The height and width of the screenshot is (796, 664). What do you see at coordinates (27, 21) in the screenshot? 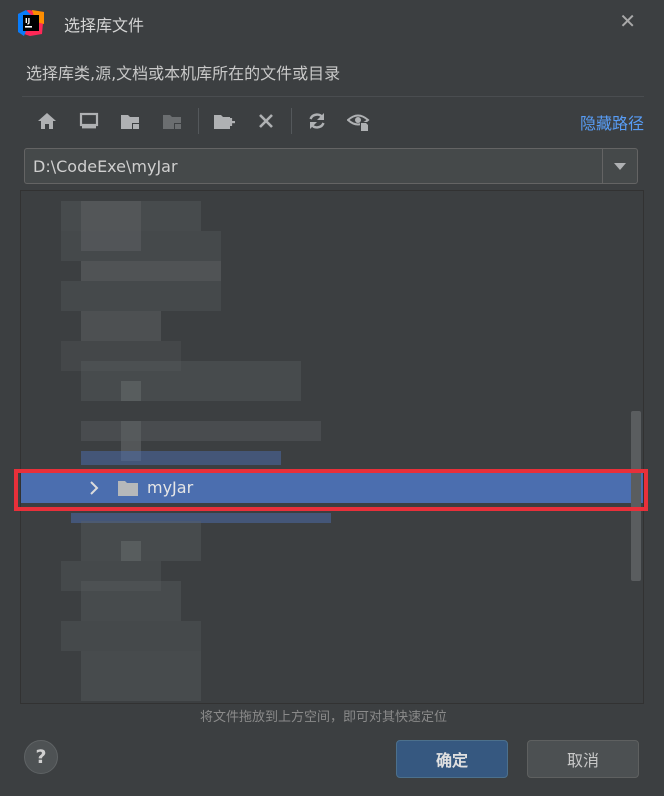
I see `svg-text: IJ` at bounding box center [27, 21].